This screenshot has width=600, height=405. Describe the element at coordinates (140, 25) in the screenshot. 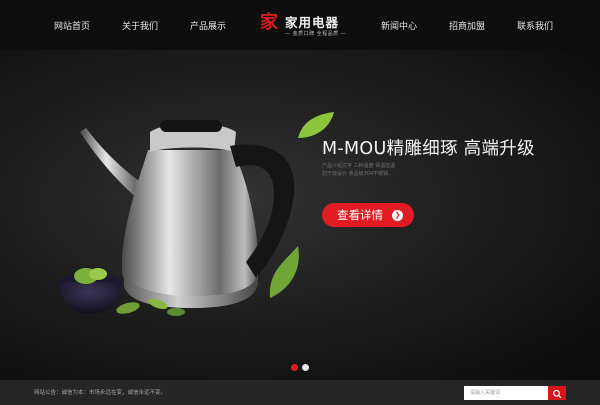

I see `nav-item-about: 关于我们` at that location.